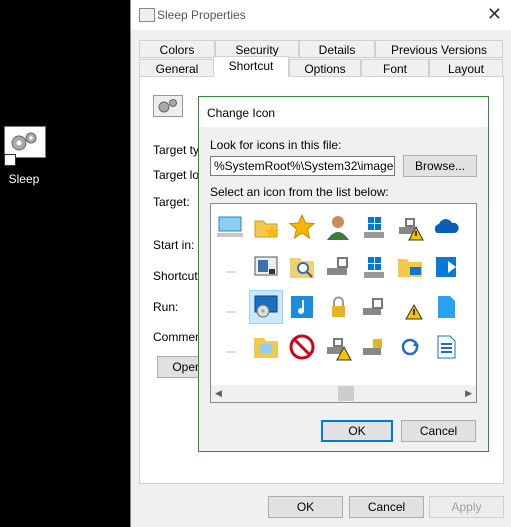 This screenshot has width=511, height=527. I want to click on properties-ok-button: OK, so click(305, 507).